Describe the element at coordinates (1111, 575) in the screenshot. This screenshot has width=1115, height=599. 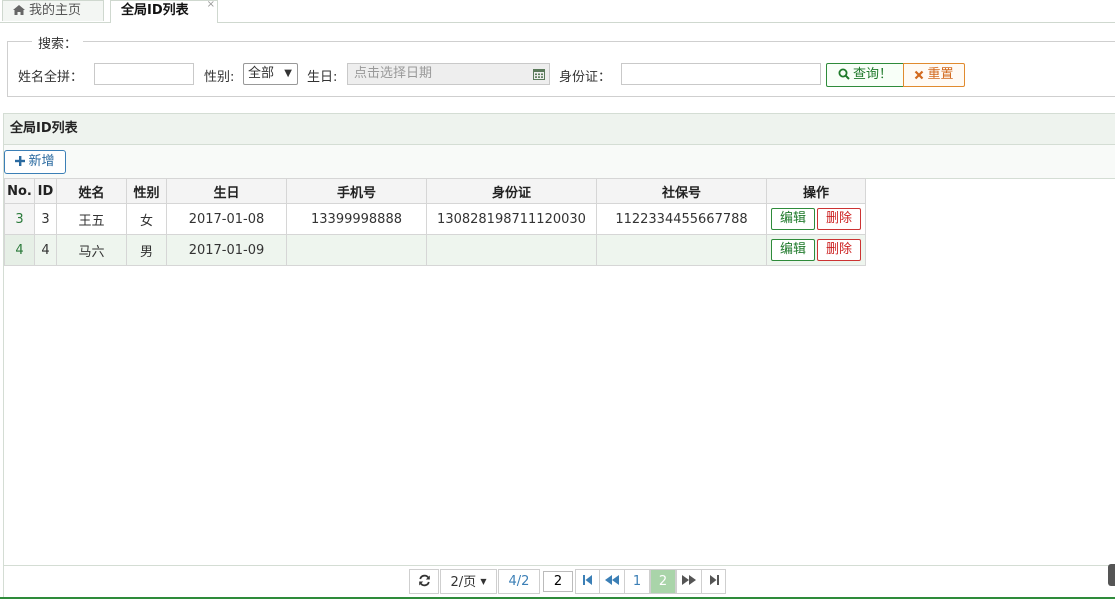
I see `scrollbar-handle` at that location.